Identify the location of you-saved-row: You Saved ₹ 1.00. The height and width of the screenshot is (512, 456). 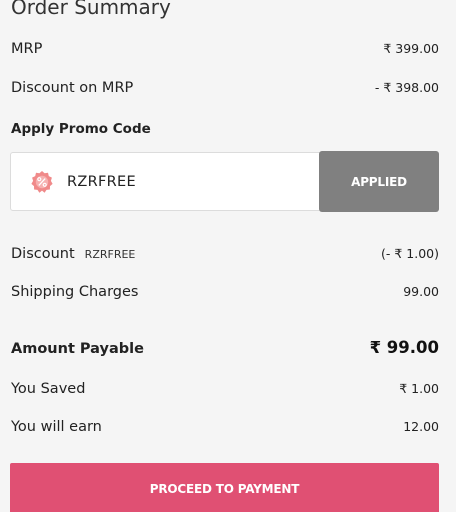
(225, 389).